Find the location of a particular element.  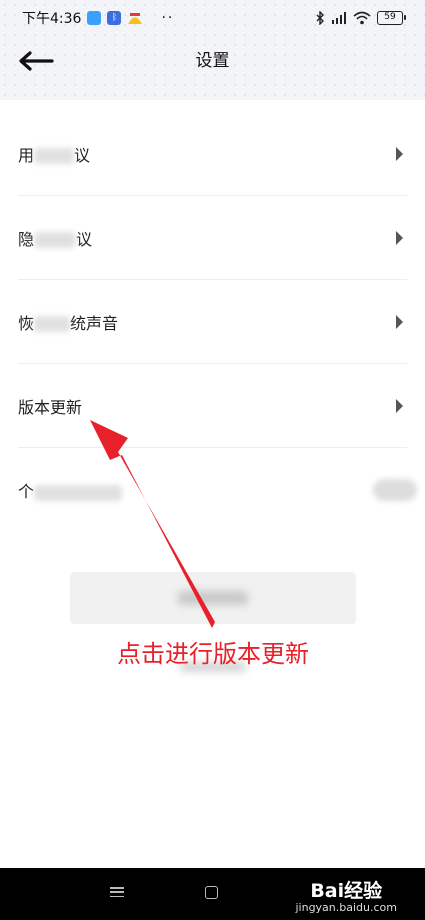

row-label: 恢 统声音 is located at coordinates (68, 322).